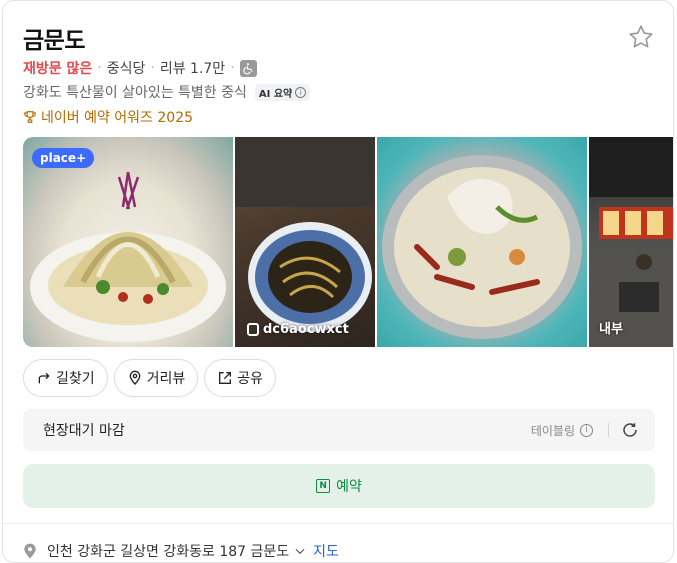 The height and width of the screenshot is (563, 677). I want to click on category-label: 중식당, so click(126, 69).